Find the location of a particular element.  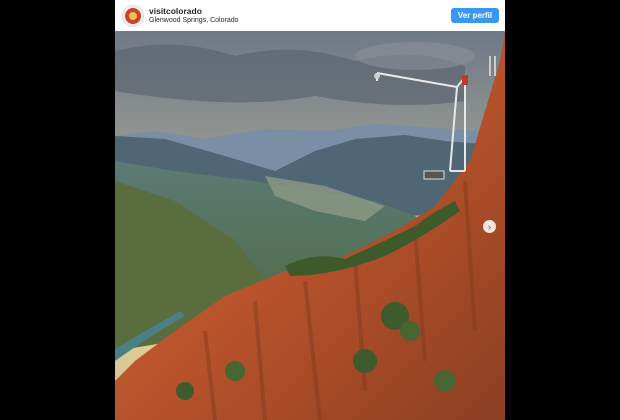

logo-sun is located at coordinates (133, 16).